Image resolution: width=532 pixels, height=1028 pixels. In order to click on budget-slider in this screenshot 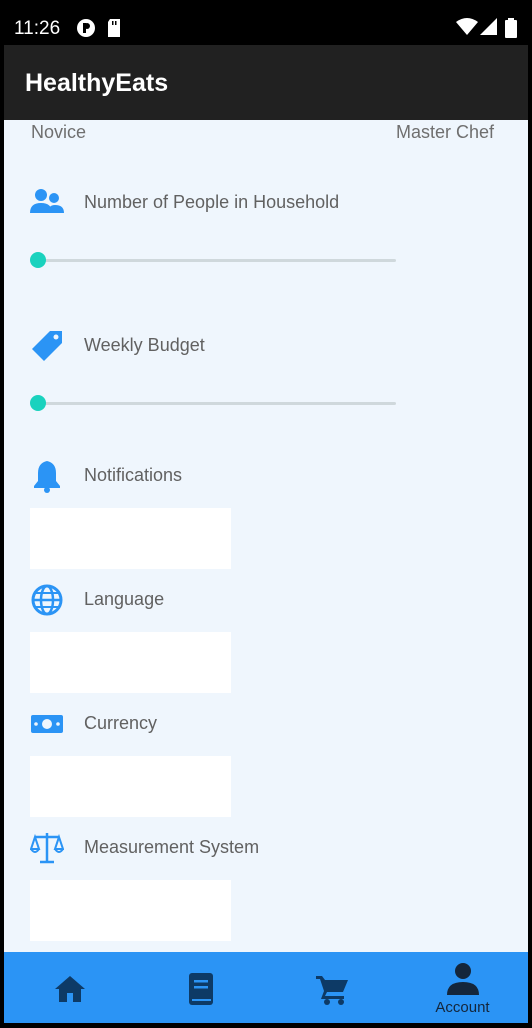, I will do `click(214, 403)`.